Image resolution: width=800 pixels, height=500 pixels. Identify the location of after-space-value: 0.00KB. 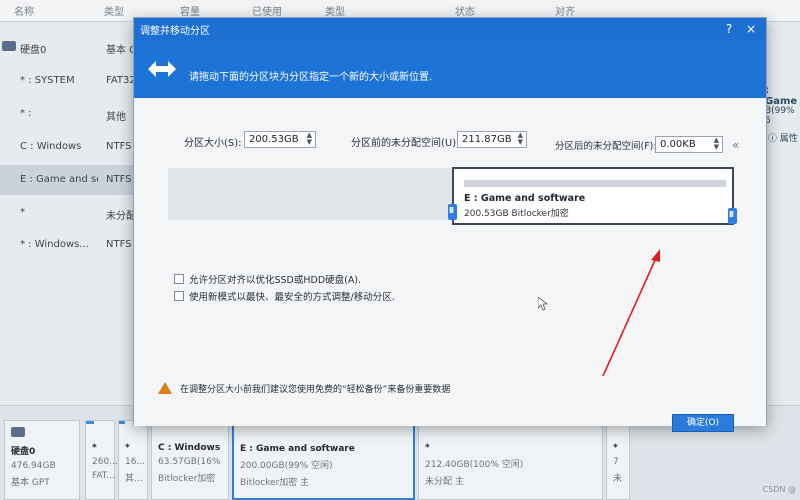
(678, 144).